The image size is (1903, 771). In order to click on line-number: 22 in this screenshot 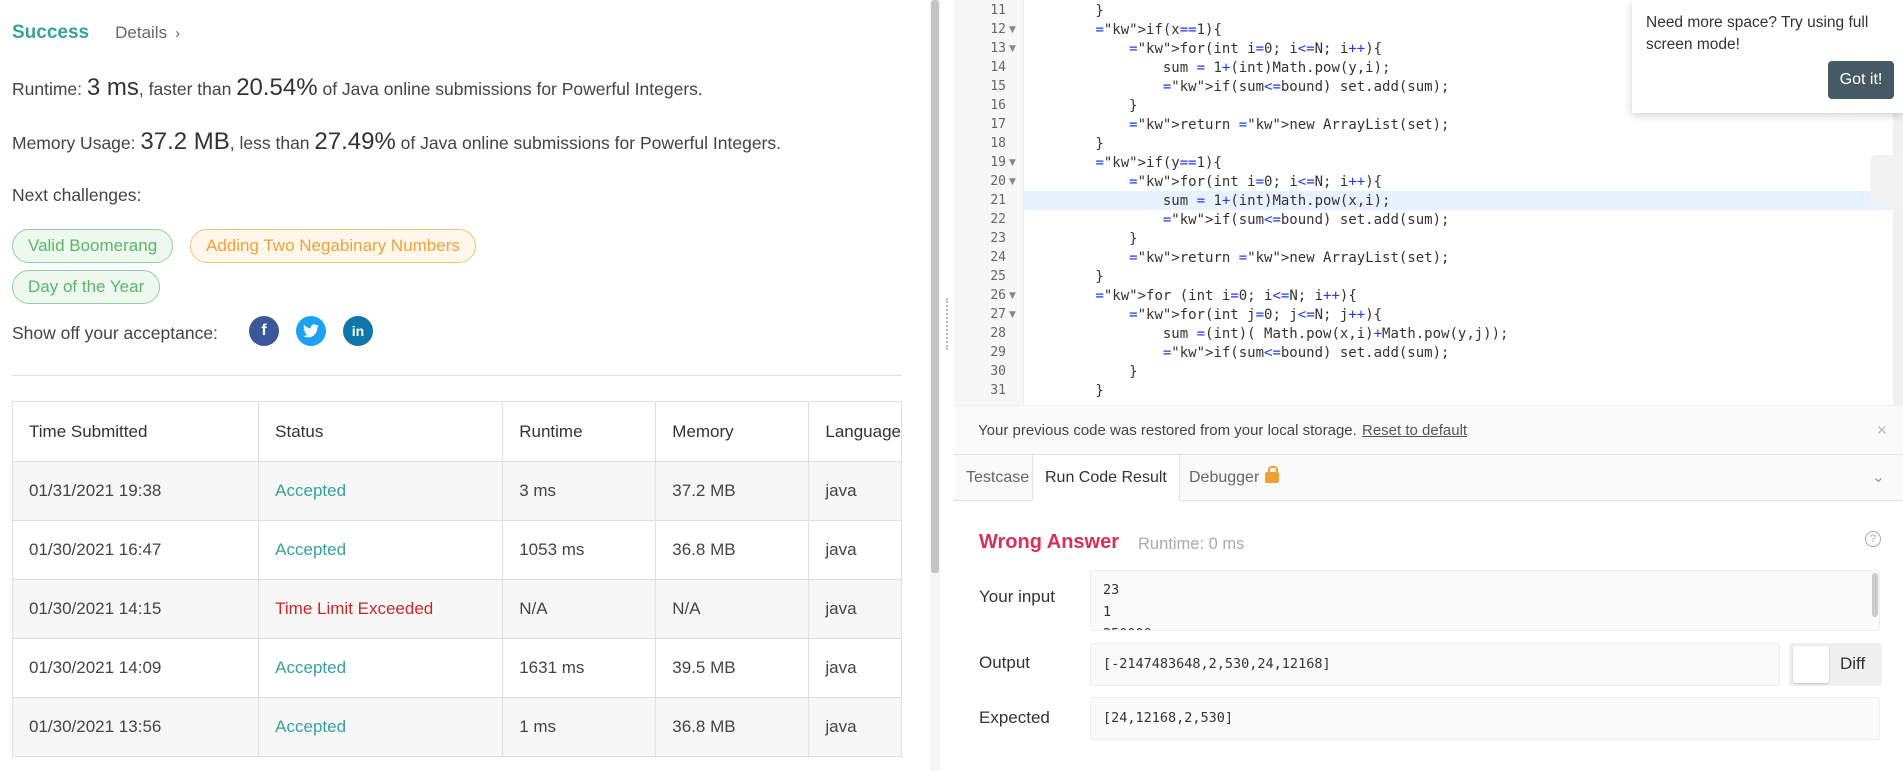, I will do `click(998, 219)`.